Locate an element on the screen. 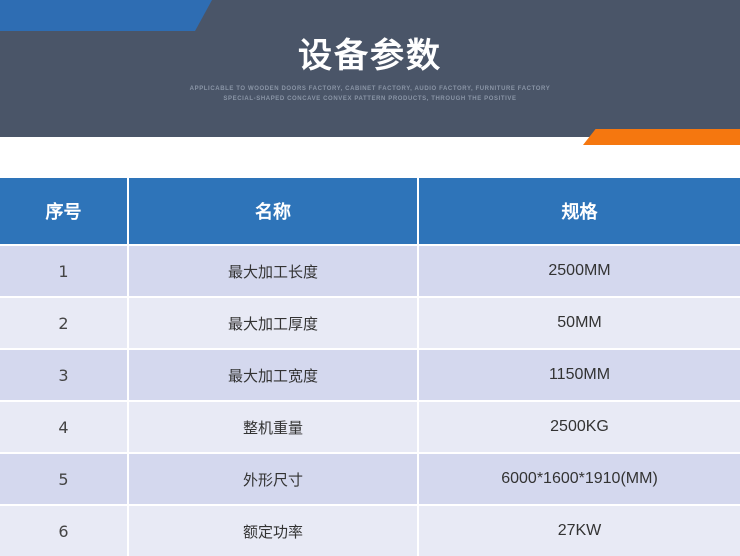  table-row: 1 最大加工长度 2500MM is located at coordinates (370, 270).